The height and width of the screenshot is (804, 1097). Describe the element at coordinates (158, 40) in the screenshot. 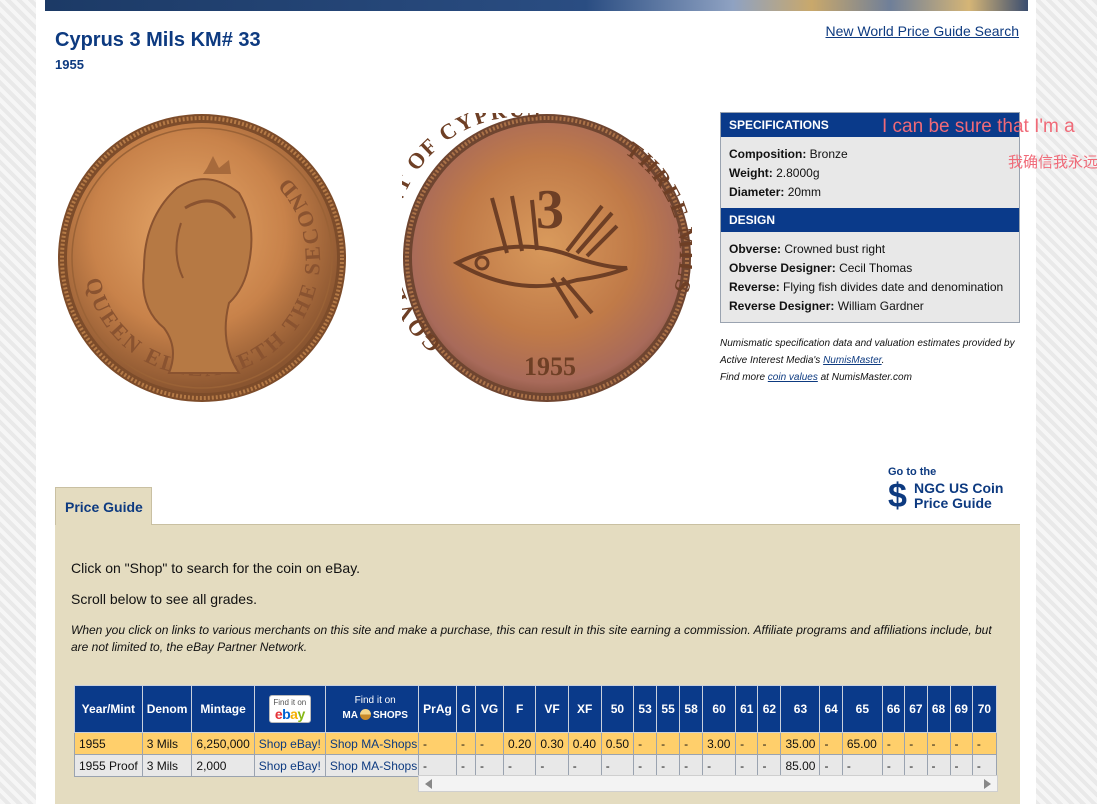

I see `page-title: Cyprus 3 Mils KM# 33` at that location.